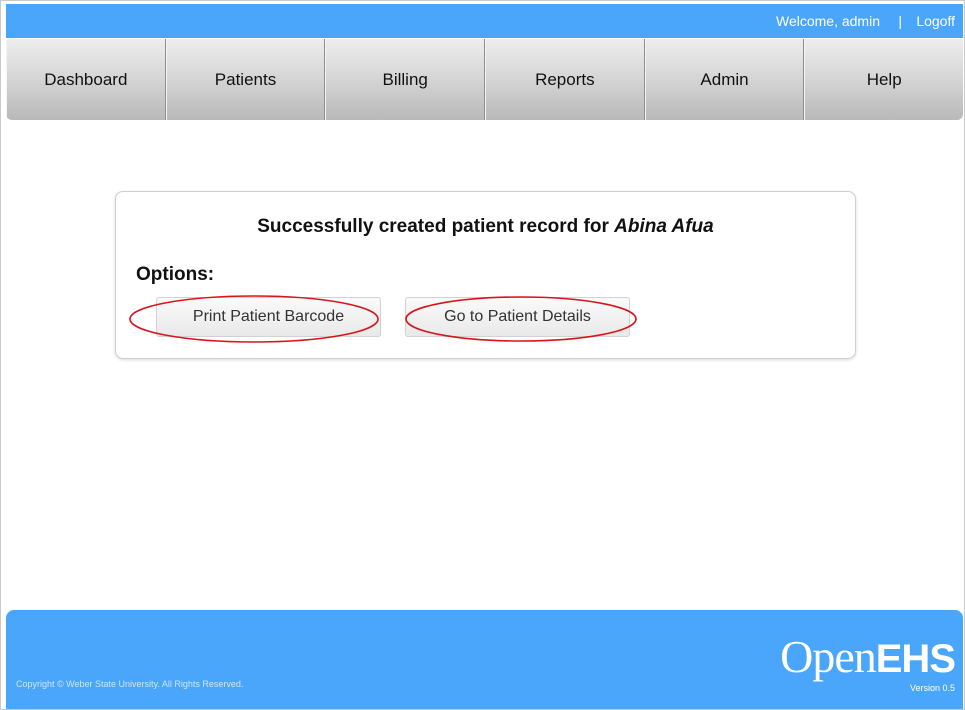 Image resolution: width=965 pixels, height=710 pixels. What do you see at coordinates (268, 317) in the screenshot?
I see `print-barcode-button: Print Patient Barcode` at bounding box center [268, 317].